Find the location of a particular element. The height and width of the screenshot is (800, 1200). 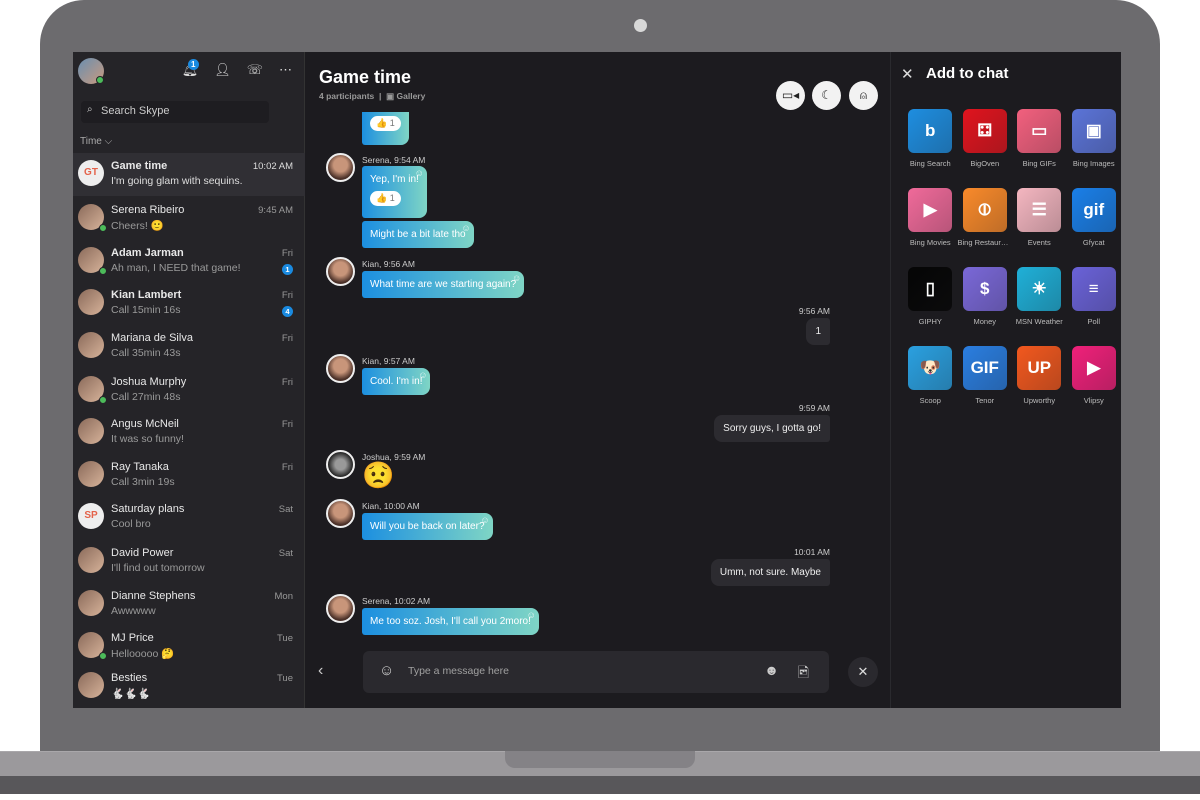

app-icon: ▣ is located at coordinates (1093, 131).